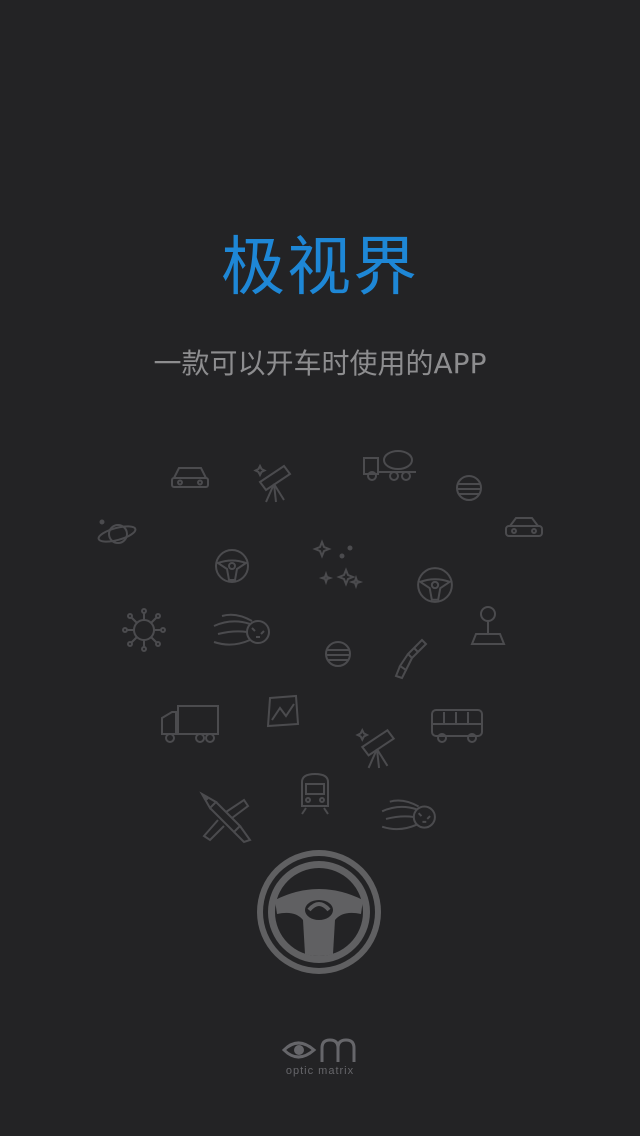  Describe the element at coordinates (144, 630) in the screenshot. I see `virus-icon` at that location.